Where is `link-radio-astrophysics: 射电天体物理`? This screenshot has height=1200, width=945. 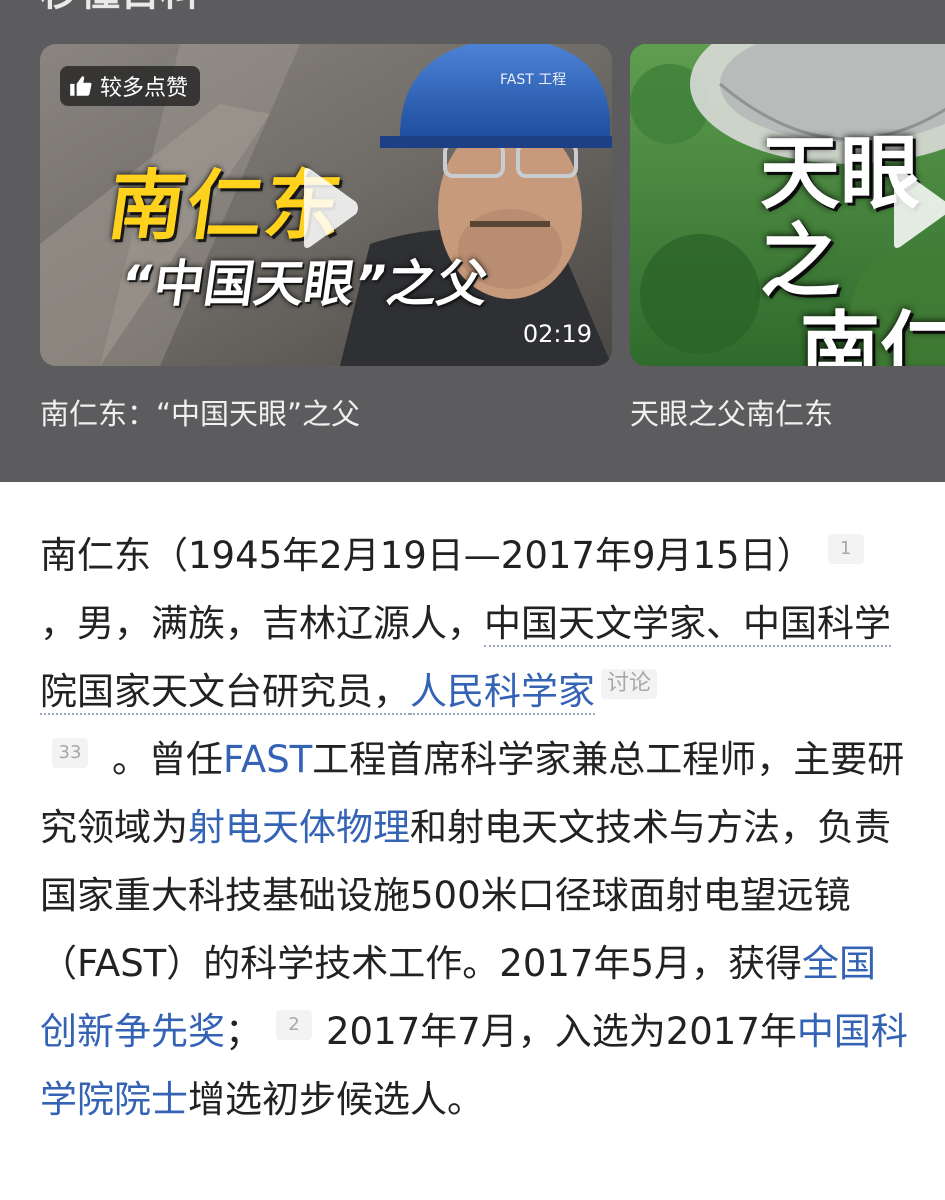 link-radio-astrophysics: 射电天体物理 is located at coordinates (299, 827).